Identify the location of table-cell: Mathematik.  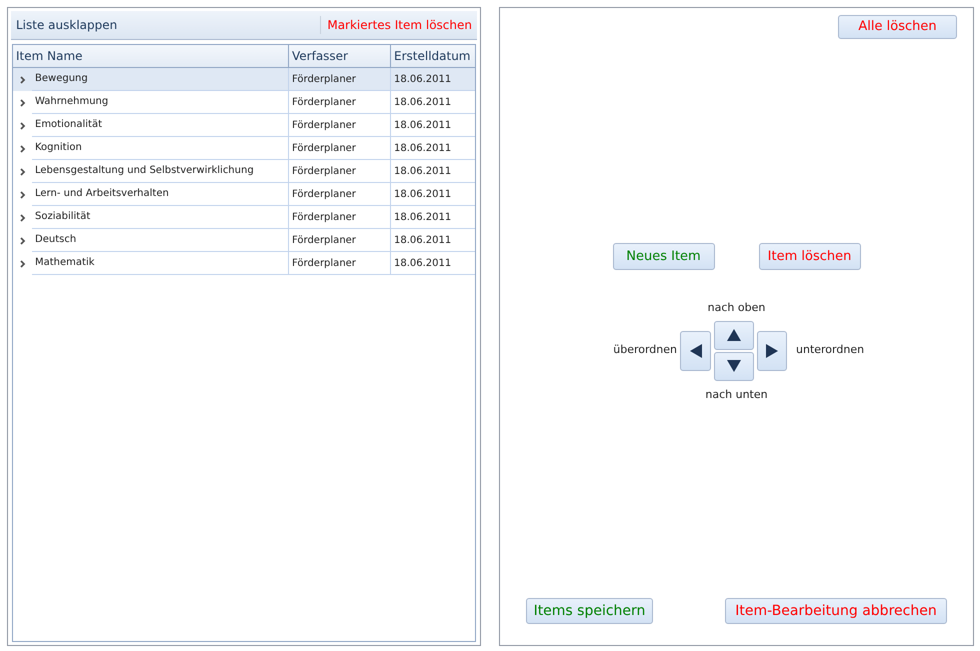
(160, 263).